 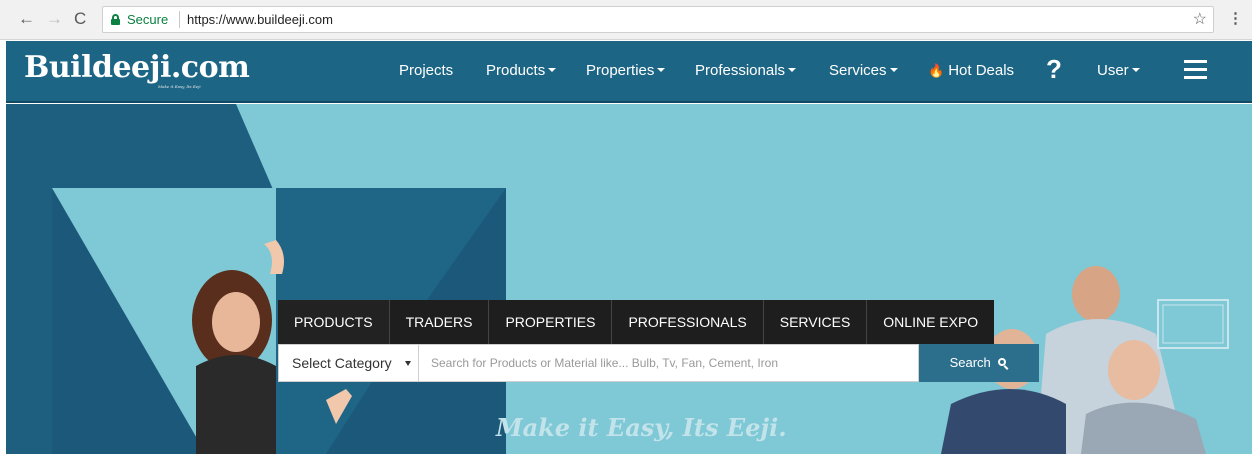 I want to click on nav-item-products: Products, so click(x=521, y=71).